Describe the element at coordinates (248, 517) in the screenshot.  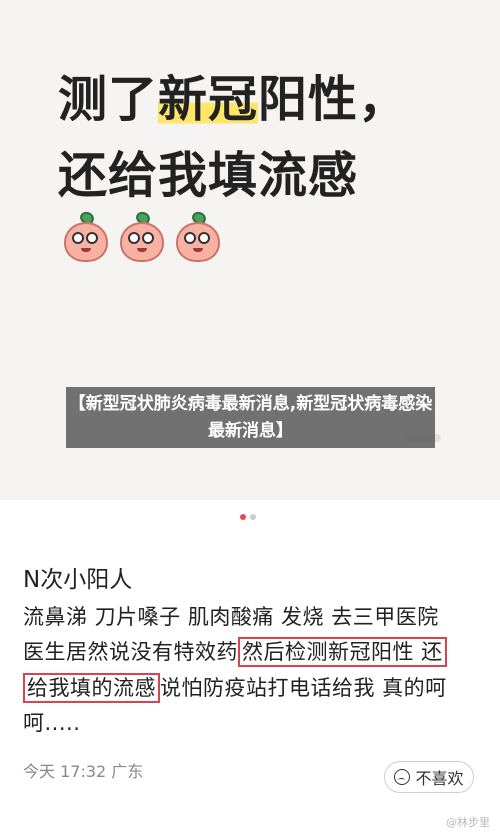
I see `carousel-indicator` at that location.